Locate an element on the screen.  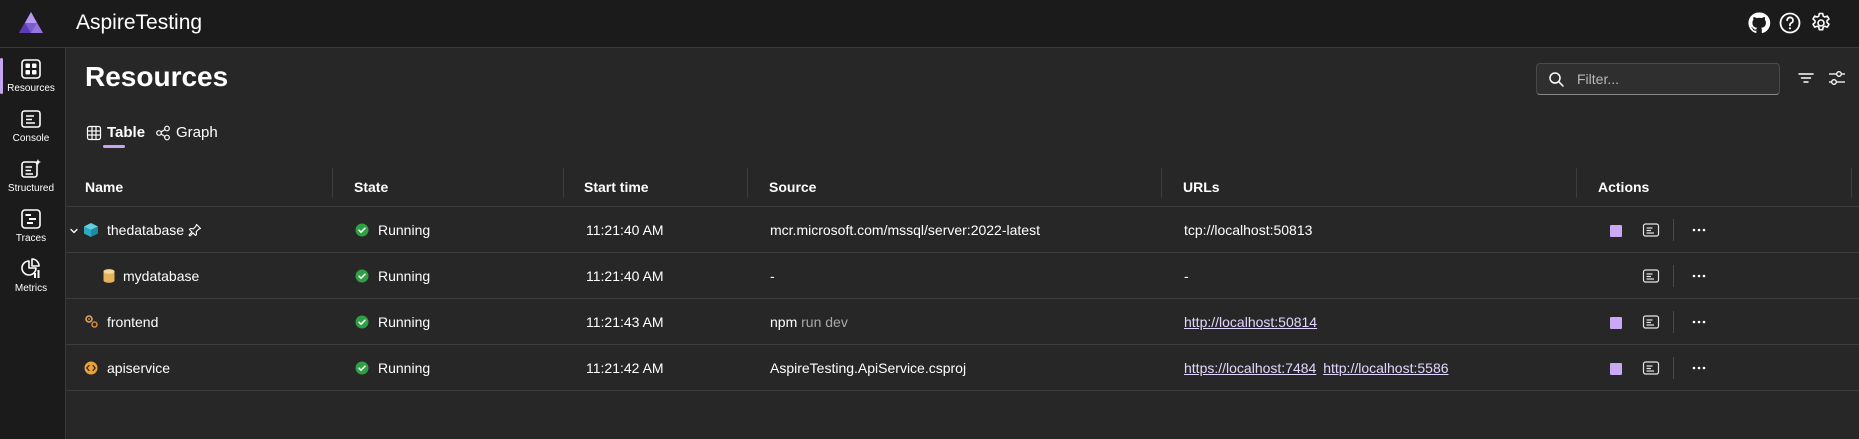
url-link: http://localhost:5586 is located at coordinates (1385, 368).